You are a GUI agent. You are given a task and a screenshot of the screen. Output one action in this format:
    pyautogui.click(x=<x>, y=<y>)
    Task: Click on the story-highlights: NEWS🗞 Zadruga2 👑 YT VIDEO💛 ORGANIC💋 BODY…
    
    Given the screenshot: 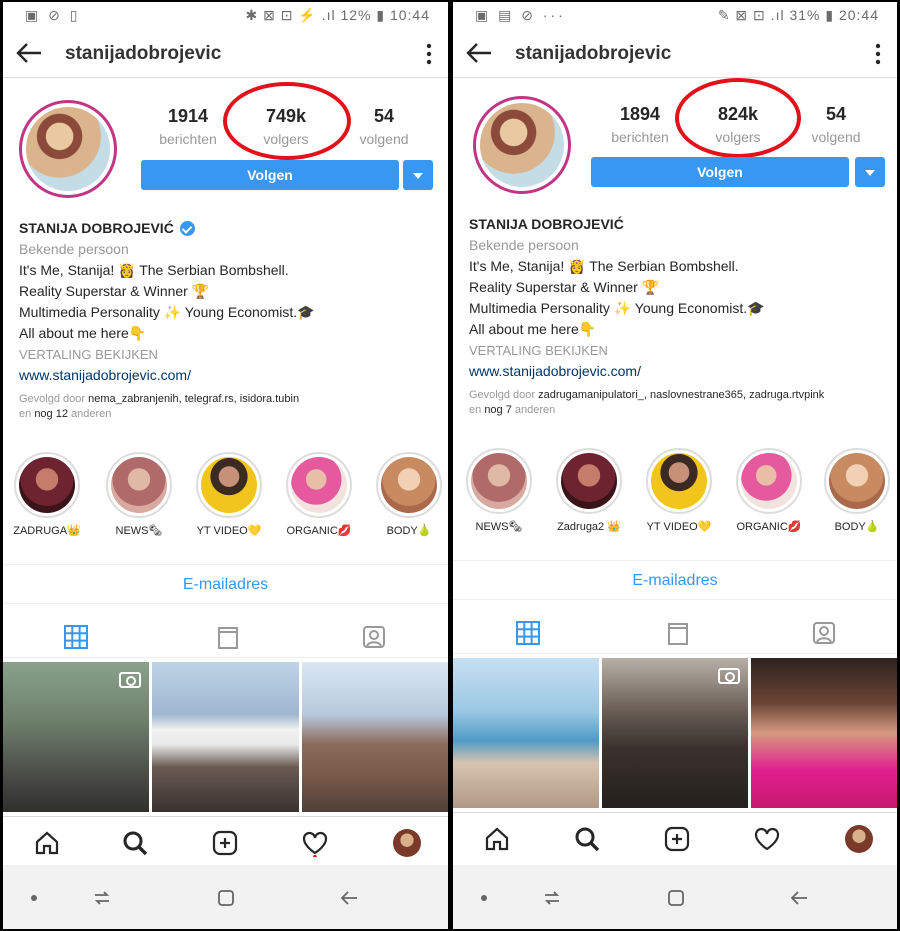 What is the action you would take?
    pyautogui.click(x=675, y=498)
    